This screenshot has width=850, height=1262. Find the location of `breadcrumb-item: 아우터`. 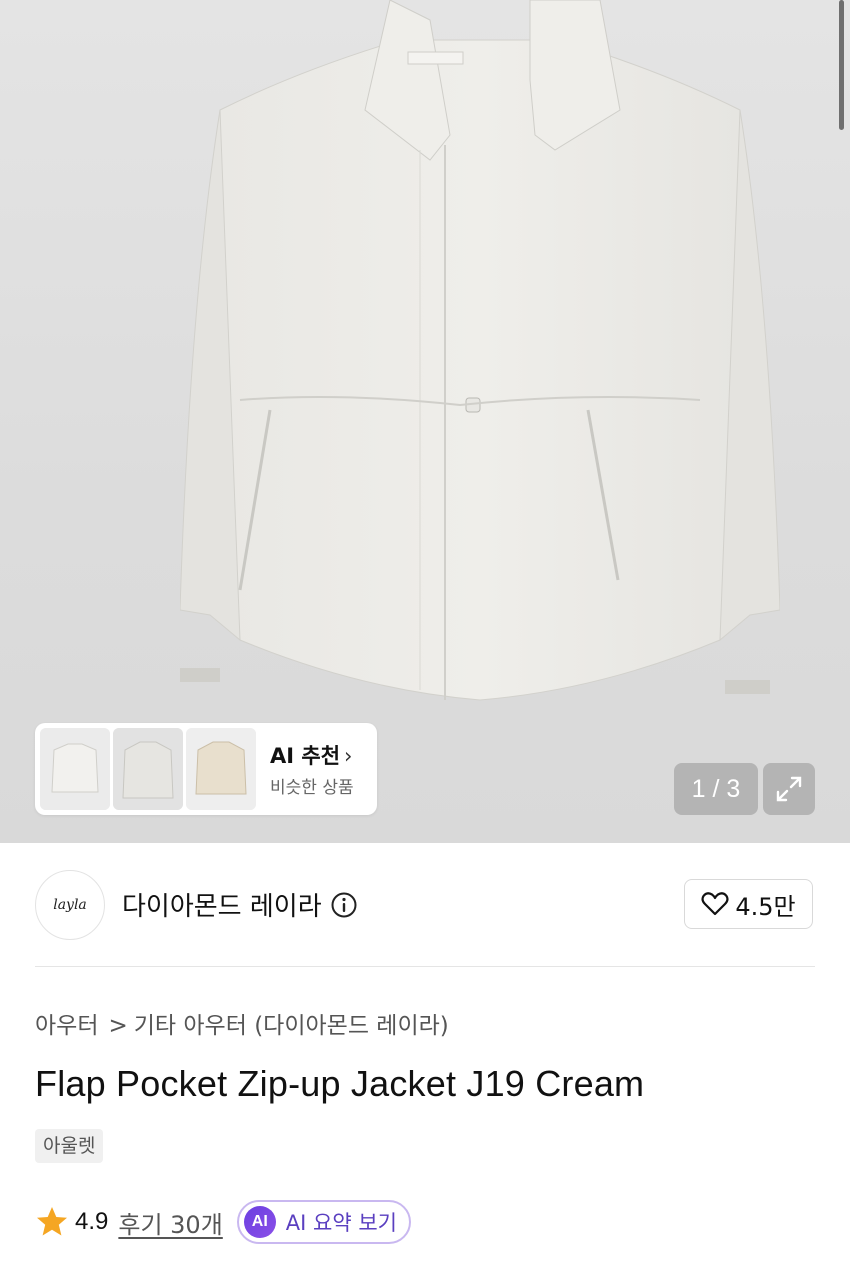

breadcrumb-item: 아우터 is located at coordinates (66, 1026).